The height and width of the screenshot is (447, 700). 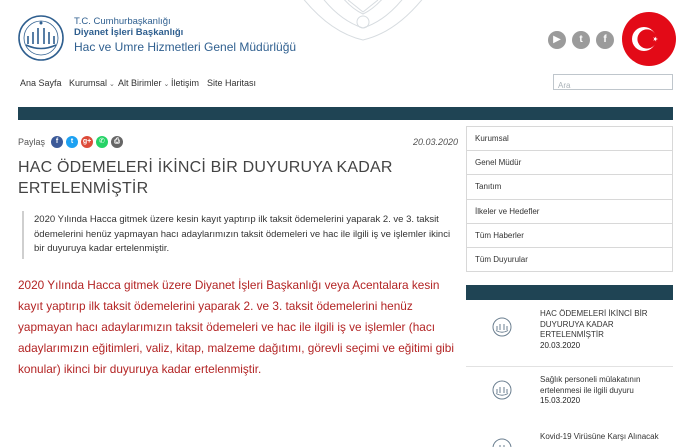 I want to click on sidebar-item-kurumsal: Kurumsal, so click(x=569, y=139).